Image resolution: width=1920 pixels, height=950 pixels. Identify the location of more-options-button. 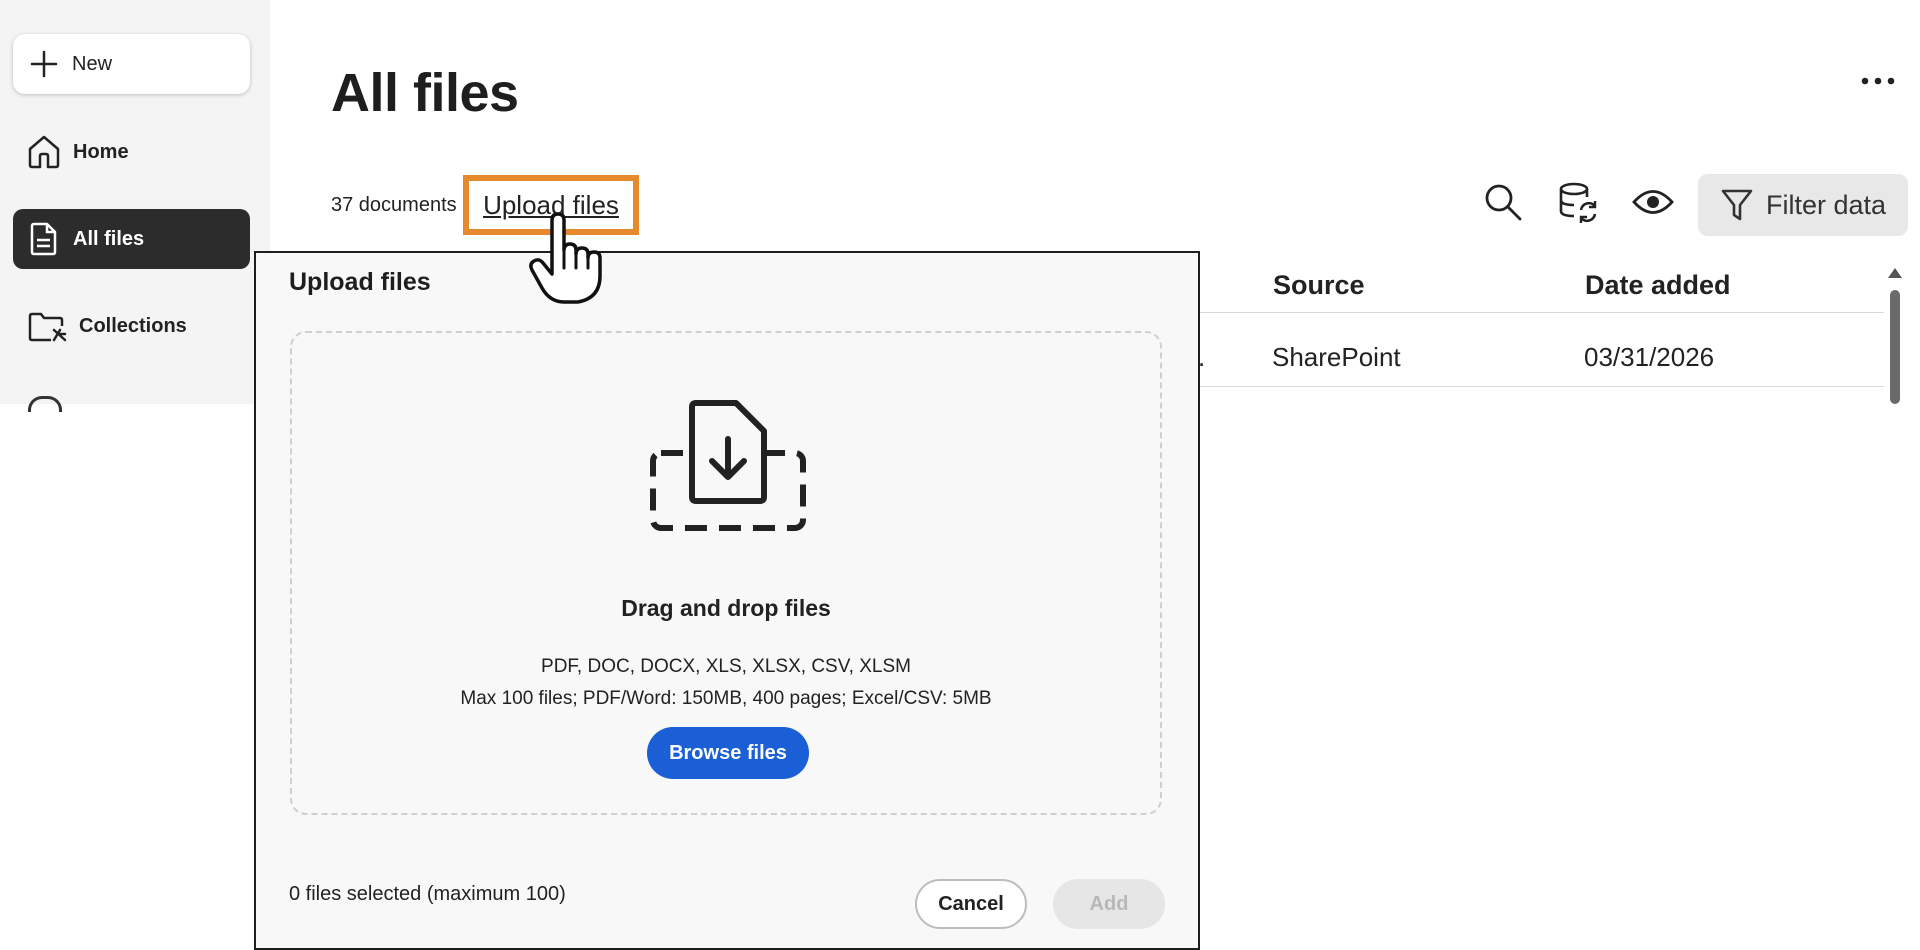
(1878, 81).